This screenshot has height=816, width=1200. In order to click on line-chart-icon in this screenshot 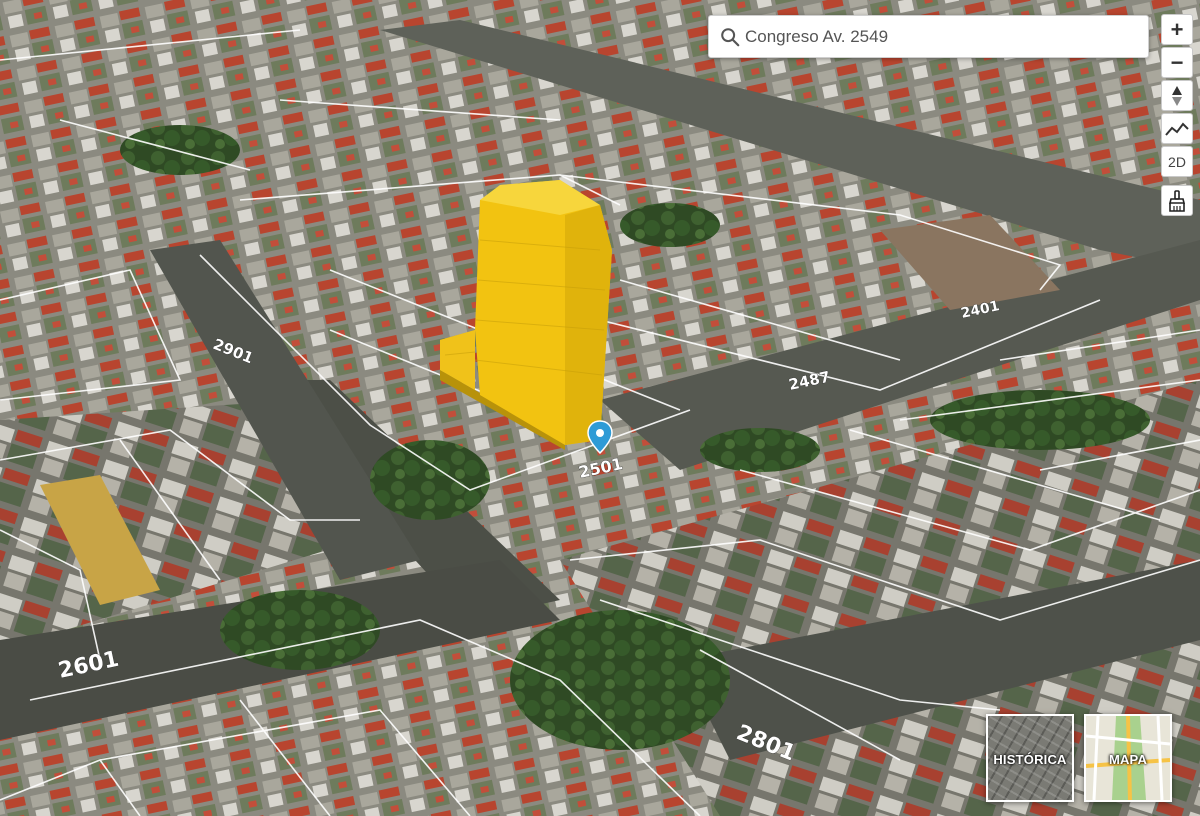, I will do `click(1177, 128)`.